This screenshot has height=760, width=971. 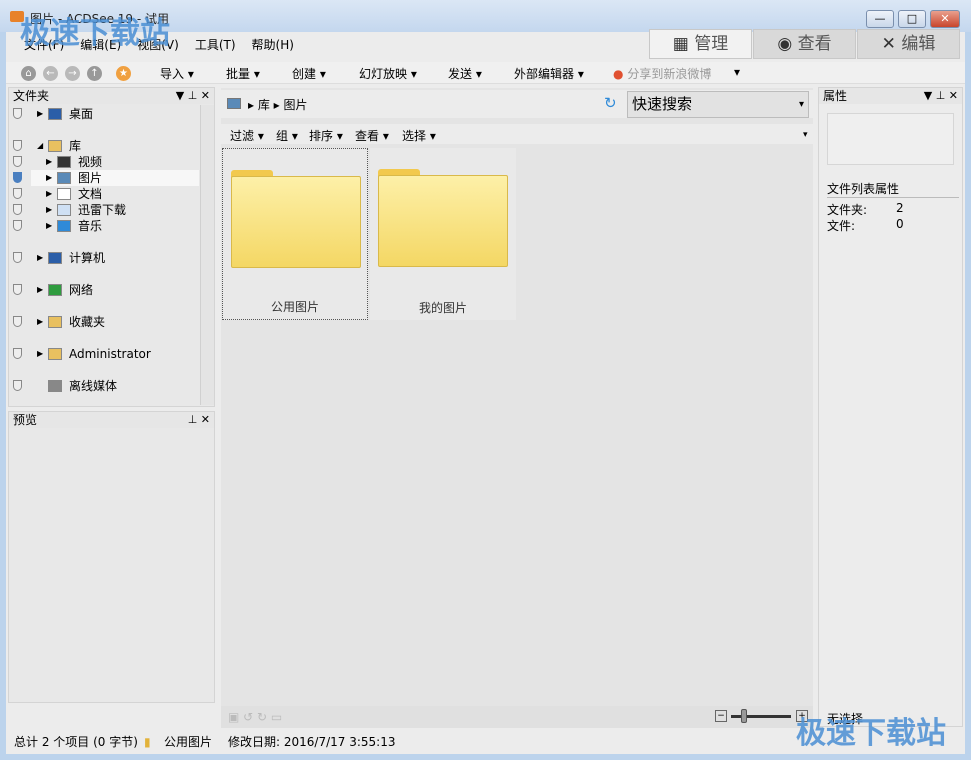 What do you see at coordinates (106, 178) in the screenshot?
I see `tree-item: ▶ 图片` at bounding box center [106, 178].